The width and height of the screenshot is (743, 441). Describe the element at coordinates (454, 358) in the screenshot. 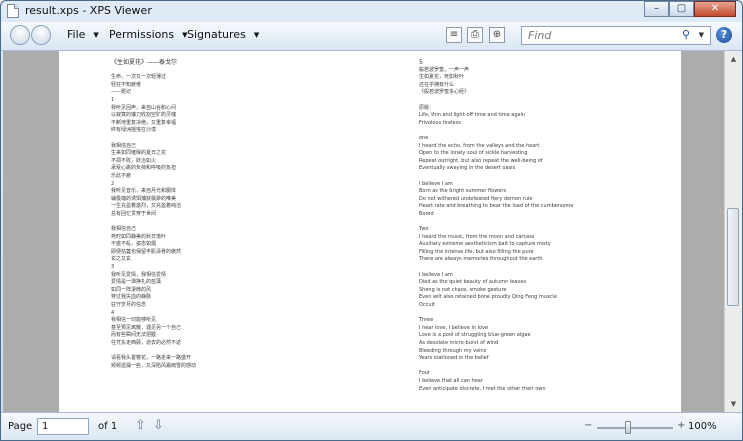

I see `text-line: Years stationed in the belief` at that location.